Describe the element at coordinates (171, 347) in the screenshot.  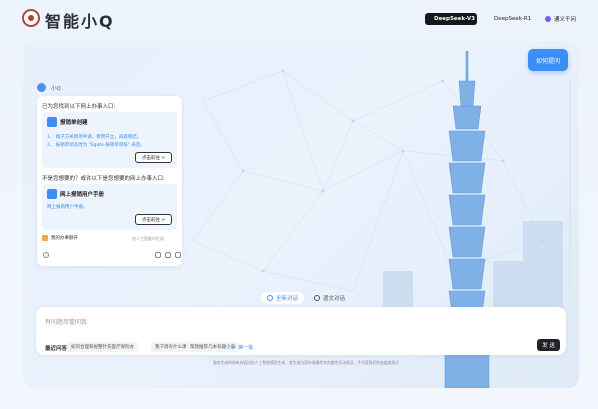
I see `recent-question-chip: 我下周有什么课` at that location.